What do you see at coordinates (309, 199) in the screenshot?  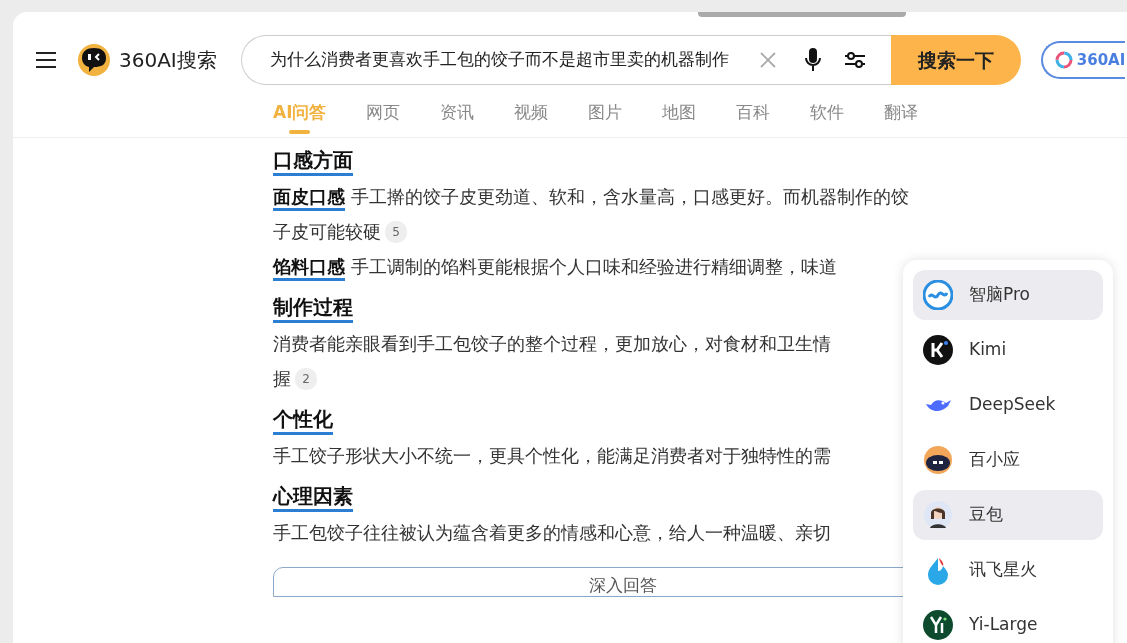 I see `term-label: 面皮口感` at bounding box center [309, 199].